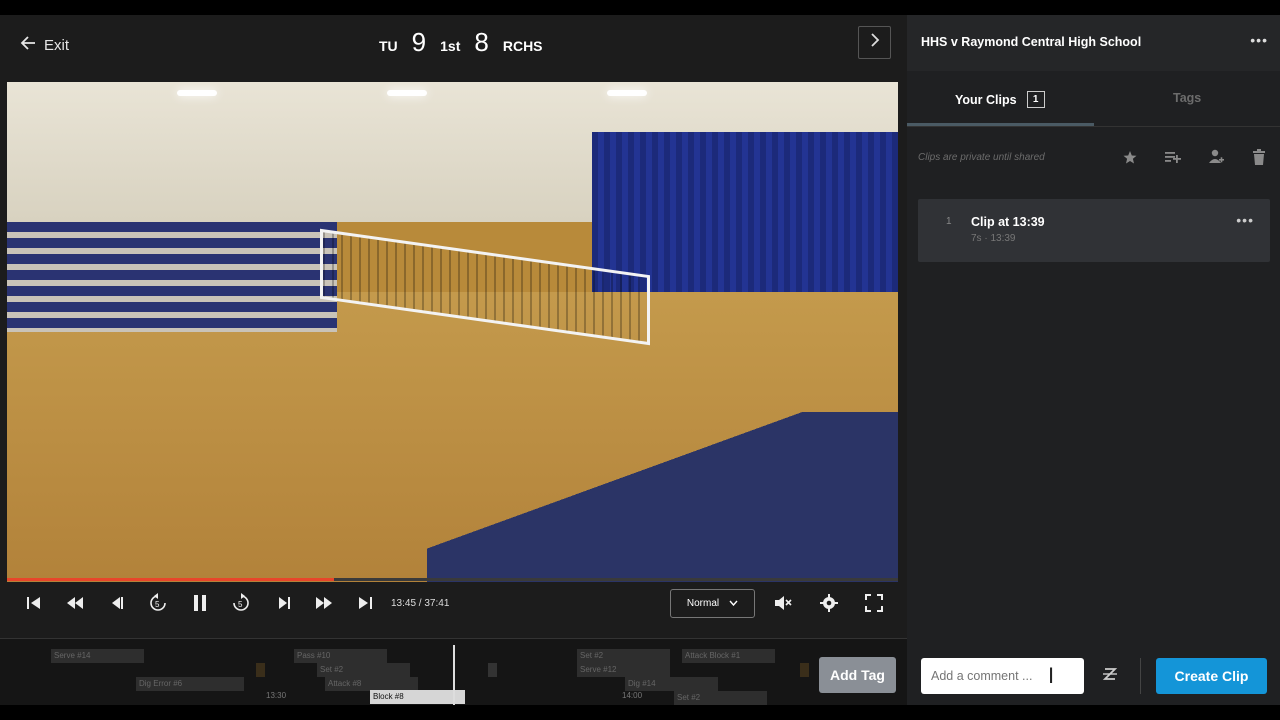 This screenshot has height=720, width=1280. What do you see at coordinates (1245, 220) in the screenshot?
I see `clip-more-icon: •••` at bounding box center [1245, 220].